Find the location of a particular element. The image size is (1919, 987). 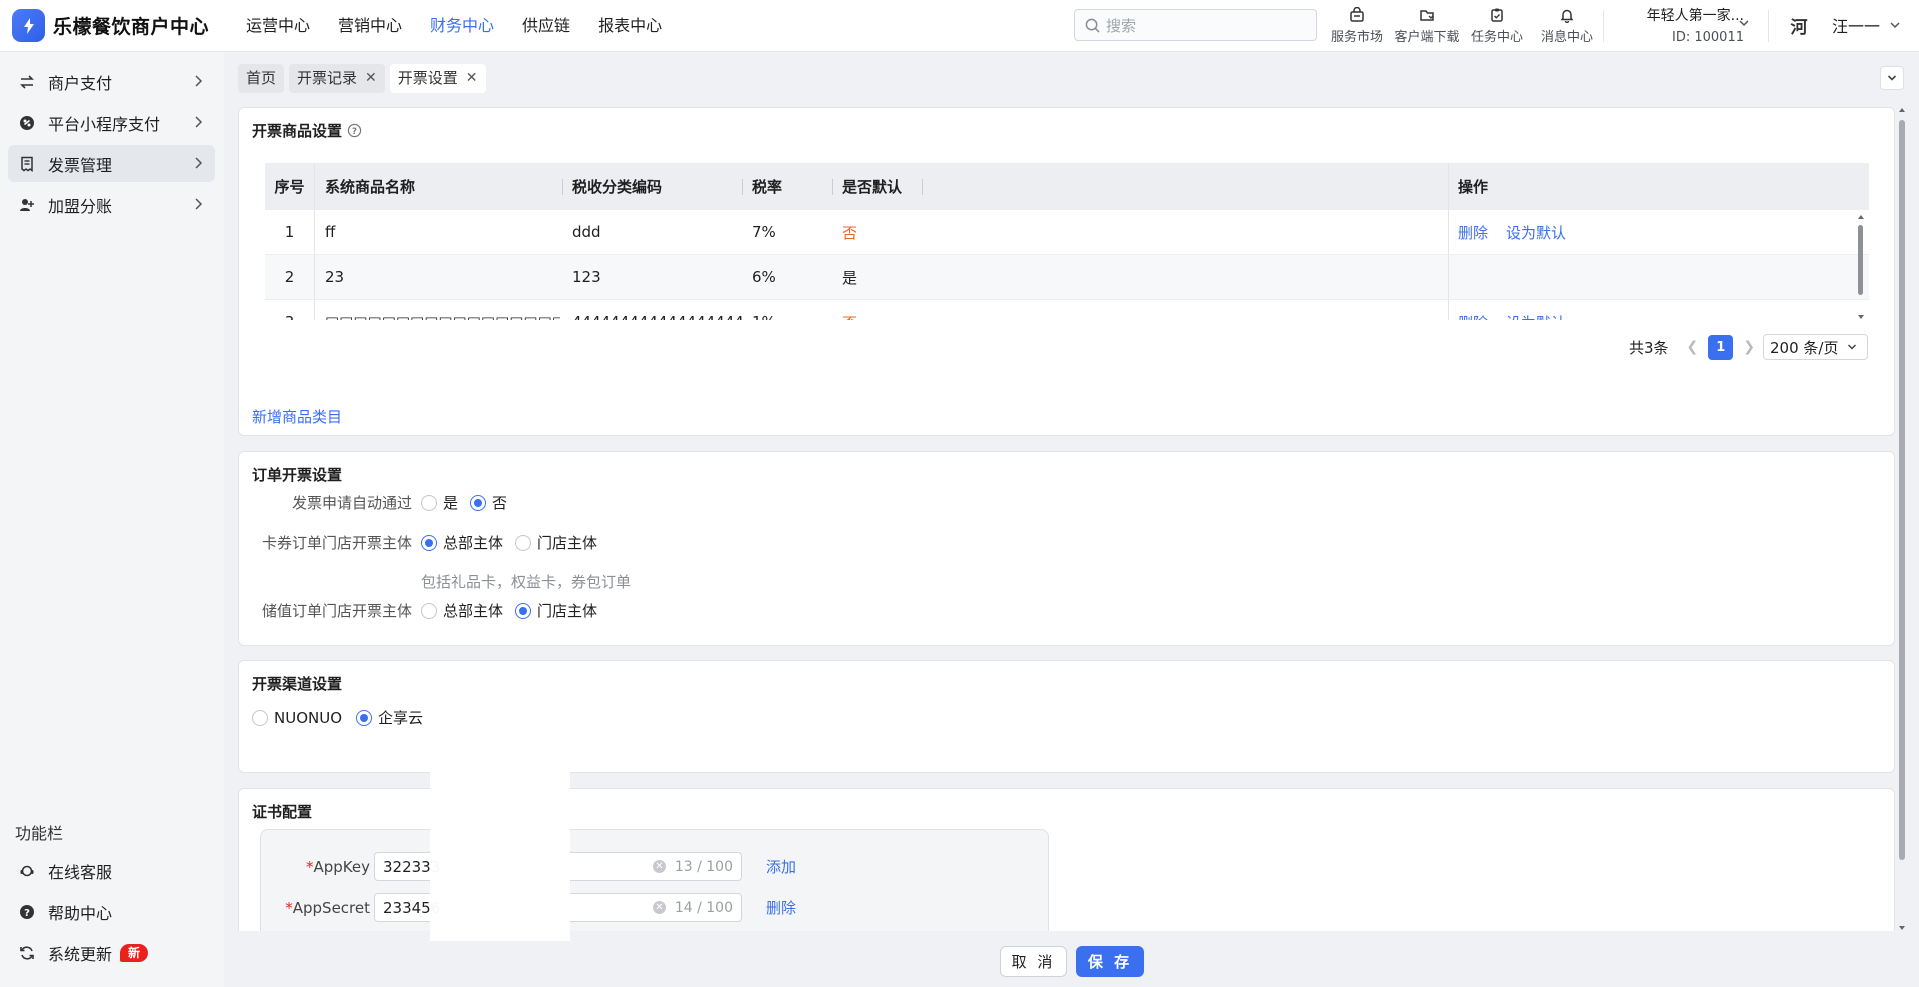

sidebar-item-help-center: ? 帮助中心 is located at coordinates (111, 911).